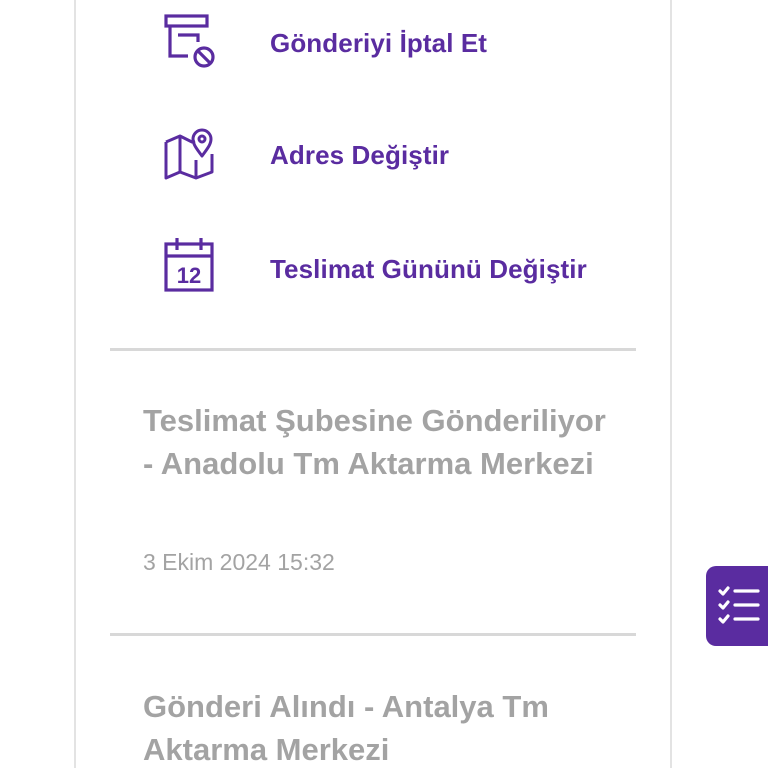  I want to click on checklist-button, so click(737, 606).